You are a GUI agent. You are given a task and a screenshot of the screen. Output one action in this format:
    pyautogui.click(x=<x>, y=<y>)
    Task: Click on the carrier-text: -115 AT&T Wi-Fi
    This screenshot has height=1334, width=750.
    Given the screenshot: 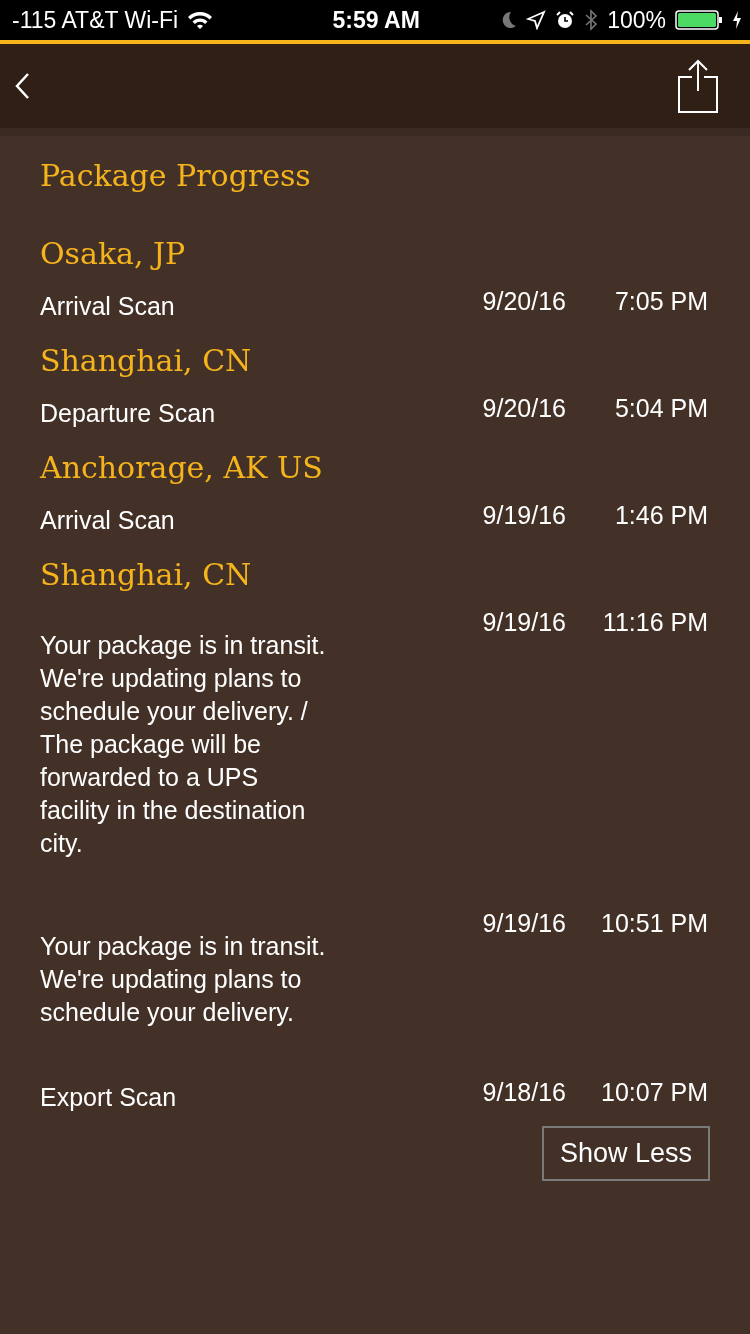 What is the action you would take?
    pyautogui.click(x=95, y=20)
    